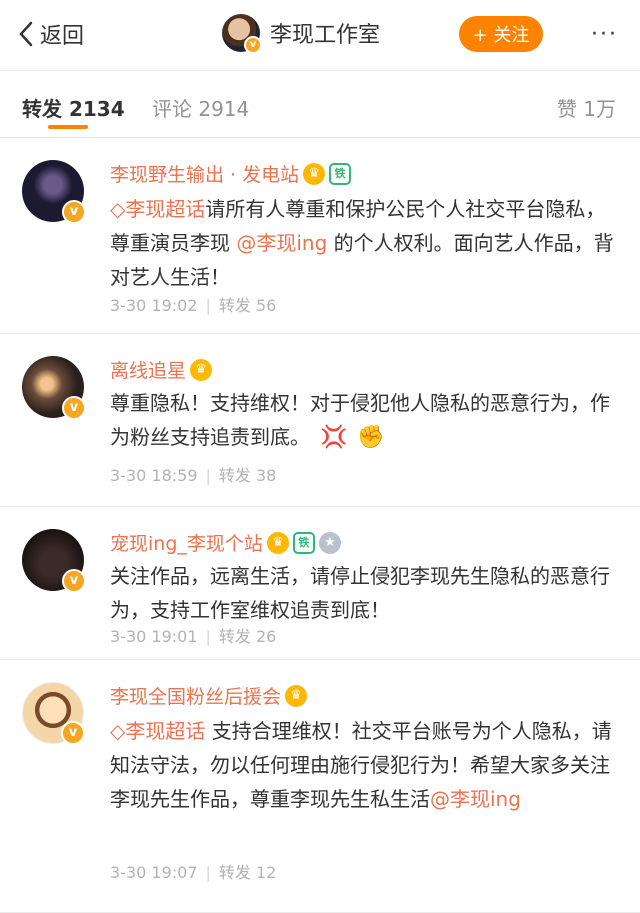 Image resolution: width=640 pixels, height=913 pixels. What do you see at coordinates (247, 872) in the screenshot?
I see `repost-count: 转发 12` at bounding box center [247, 872].